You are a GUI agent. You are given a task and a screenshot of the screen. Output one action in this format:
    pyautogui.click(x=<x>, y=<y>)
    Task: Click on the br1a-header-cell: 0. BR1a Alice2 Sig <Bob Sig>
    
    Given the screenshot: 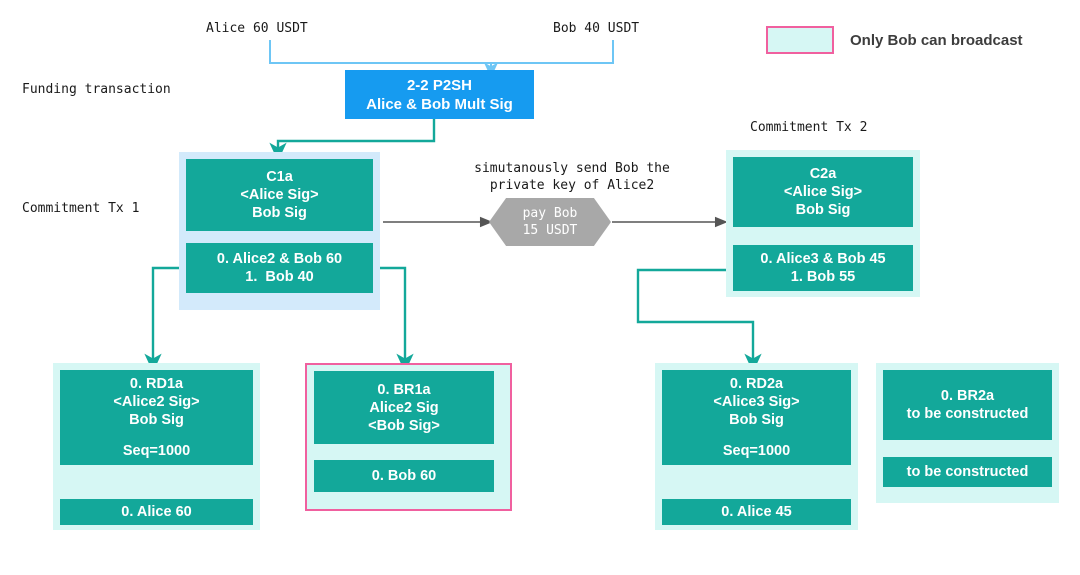 What is the action you would take?
    pyautogui.click(x=404, y=407)
    